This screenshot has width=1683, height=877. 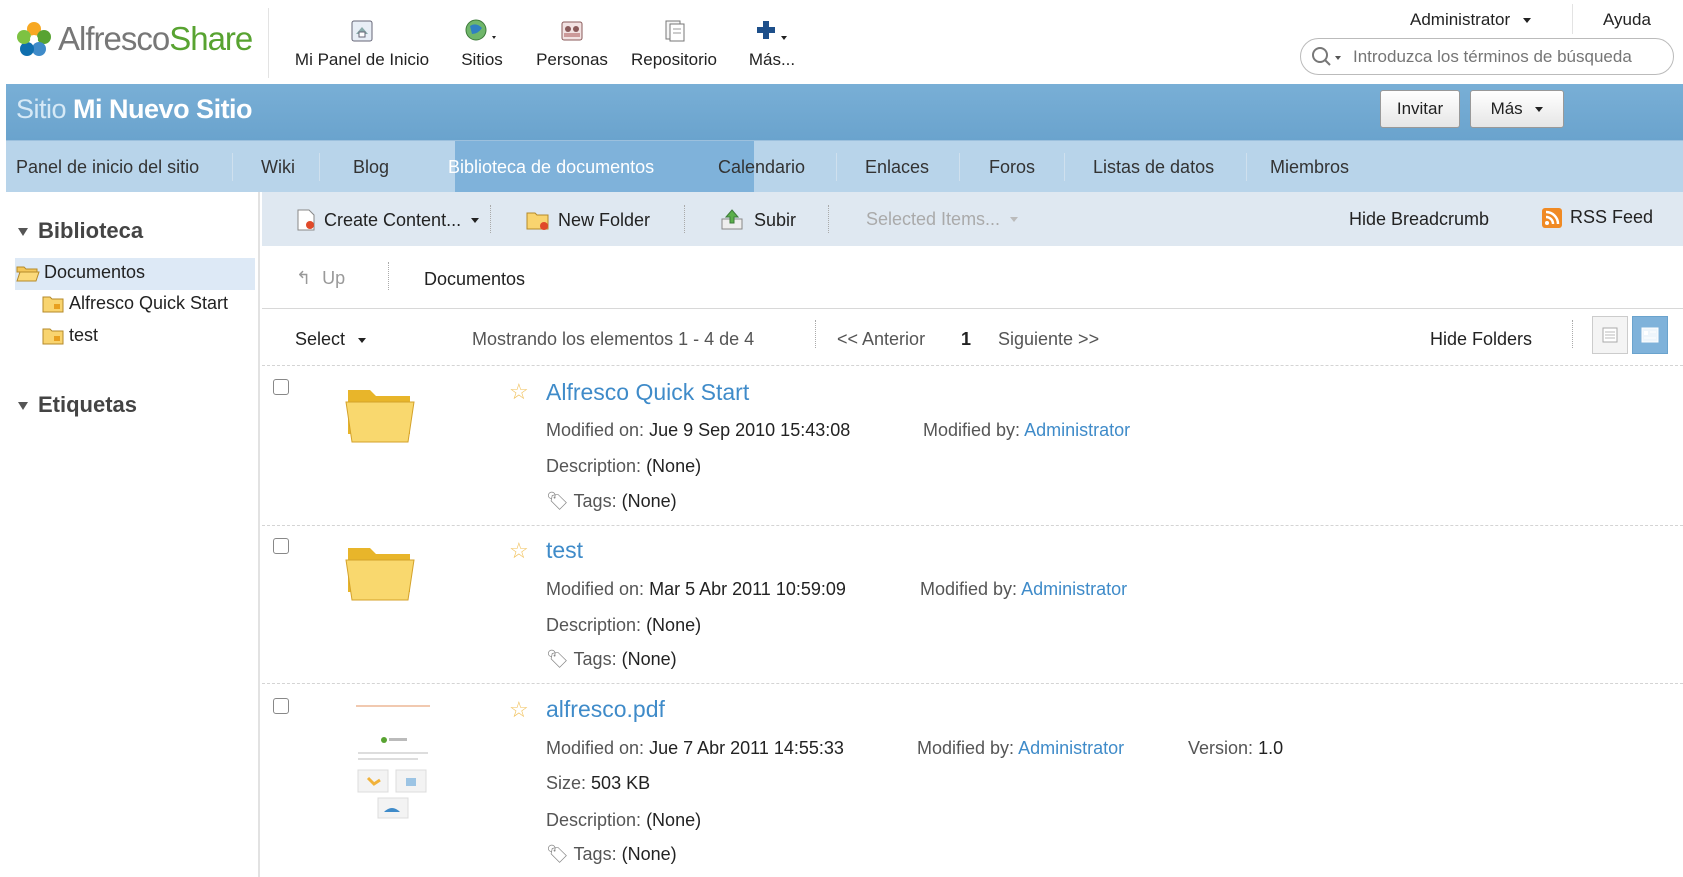 I want to click on pdf-thumbnail, so click(x=393, y=760).